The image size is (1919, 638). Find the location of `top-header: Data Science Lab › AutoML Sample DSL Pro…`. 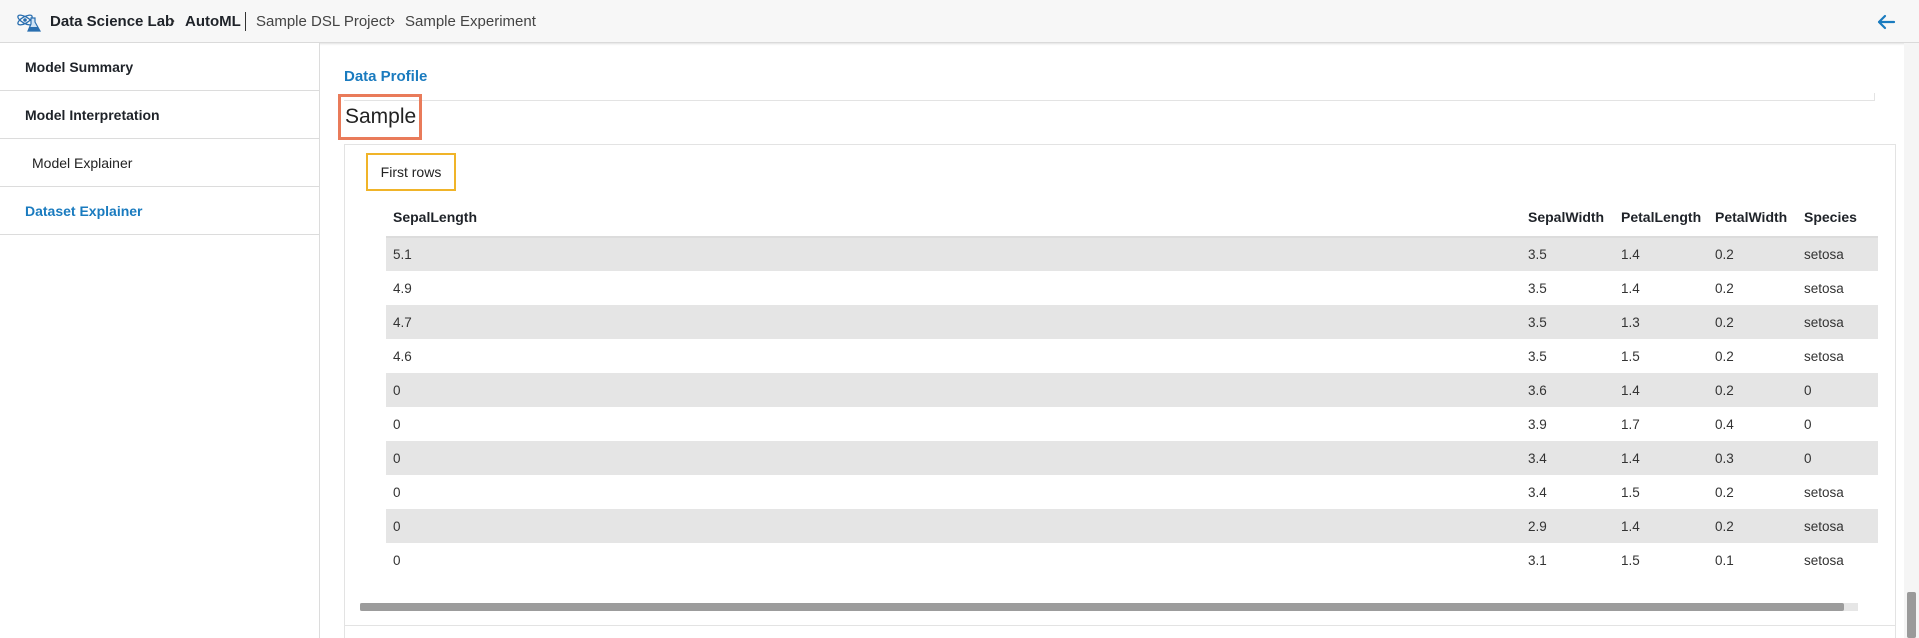

top-header: Data Science Lab › AutoML Sample DSL Pro… is located at coordinates (959, 21).